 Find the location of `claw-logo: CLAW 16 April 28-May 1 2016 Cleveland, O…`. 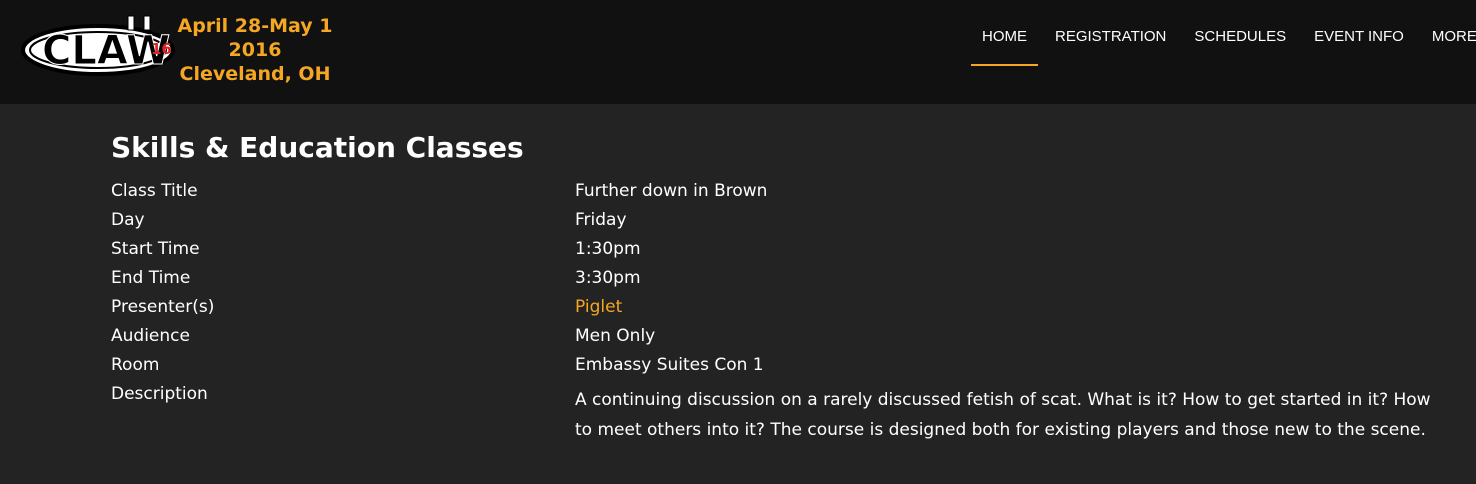

claw-logo: CLAW 16 April 28-May 1 2016 Cleveland, O… is located at coordinates (180, 52).